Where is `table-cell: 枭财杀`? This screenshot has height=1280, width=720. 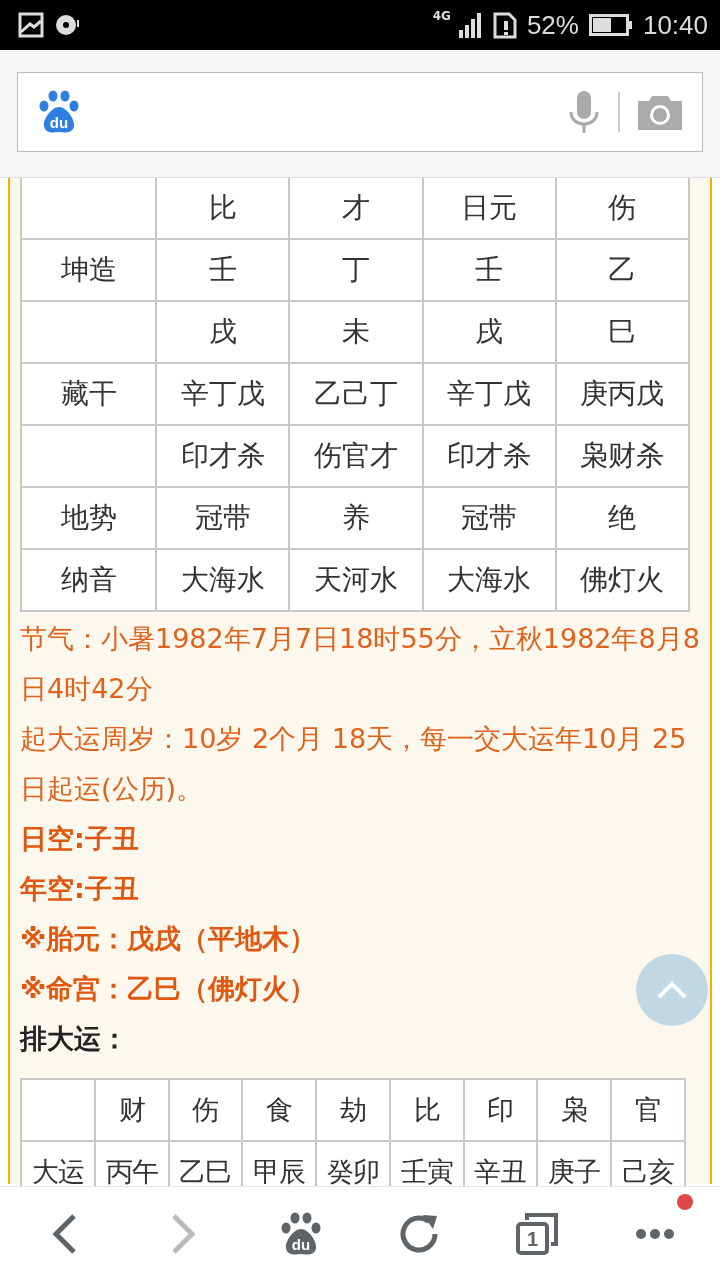 table-cell: 枭财杀 is located at coordinates (622, 456).